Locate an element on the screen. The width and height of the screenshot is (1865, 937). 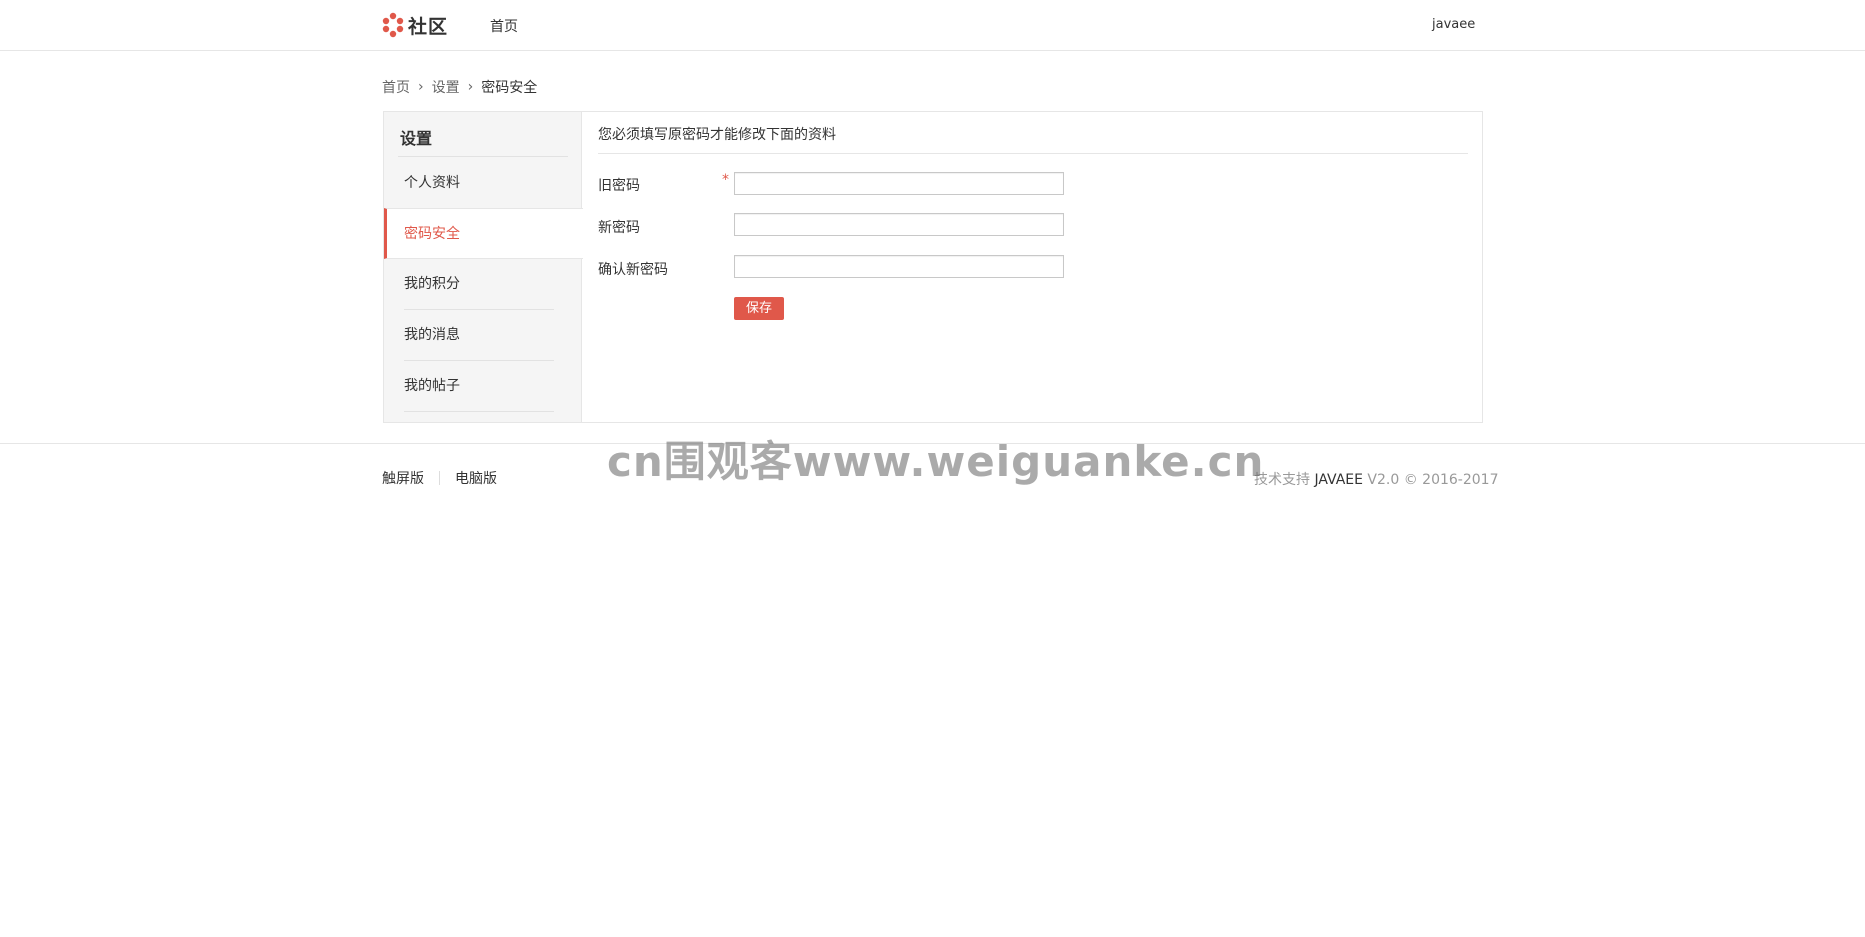
sidebar-item-profile: 个人资料 is located at coordinates (483, 183).